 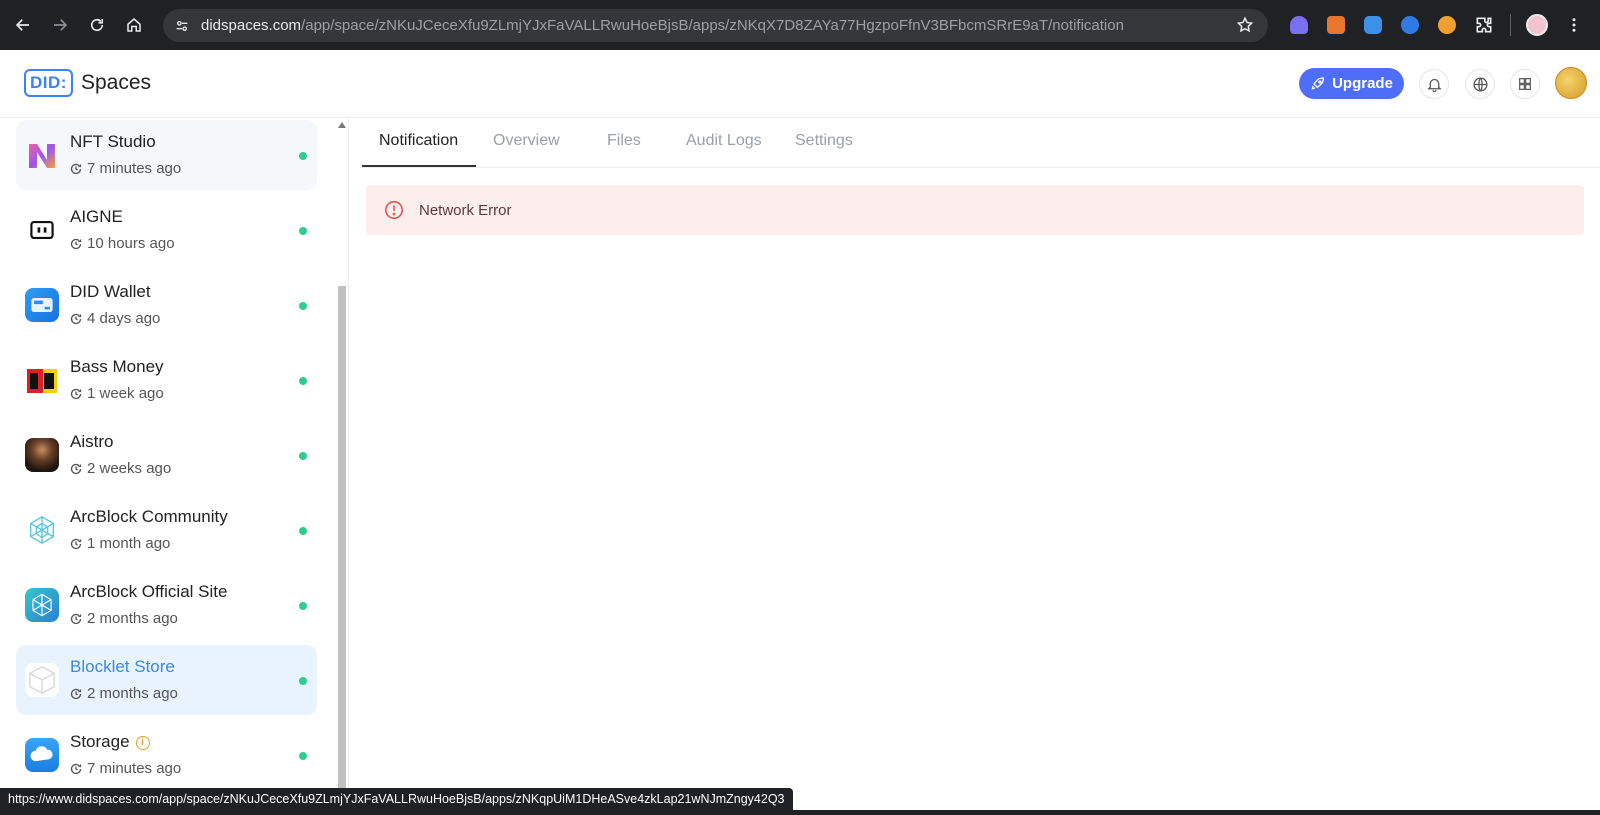 I want to click on sidebar-item-aigne: AIGNE 10 hours ago, so click(x=166, y=230).